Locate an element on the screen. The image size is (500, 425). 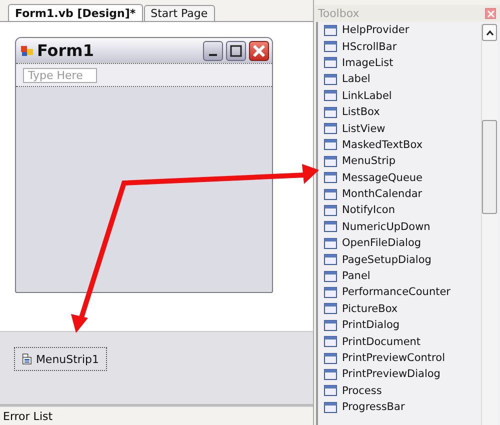
document-tab: Start Page is located at coordinates (179, 13).